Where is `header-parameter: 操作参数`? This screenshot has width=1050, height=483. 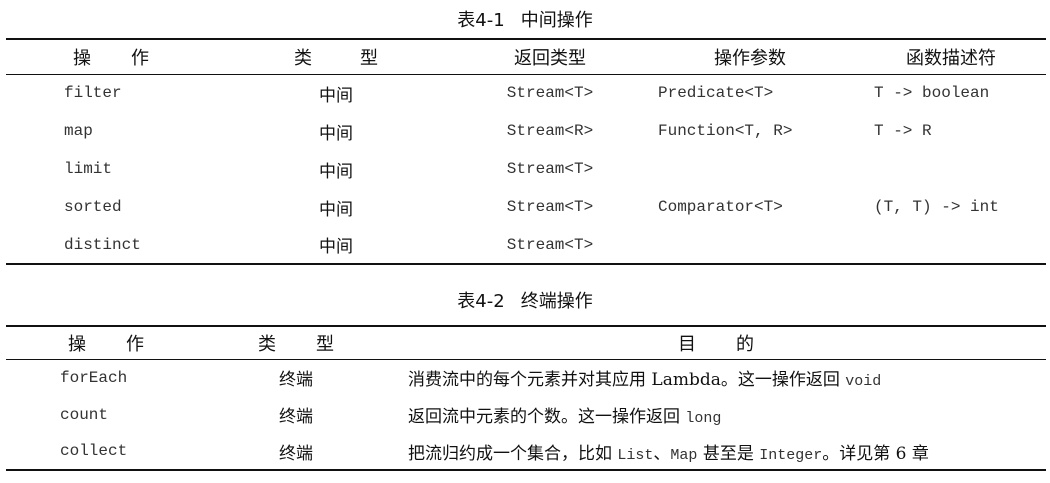
header-parameter: 操作参数 is located at coordinates (750, 58).